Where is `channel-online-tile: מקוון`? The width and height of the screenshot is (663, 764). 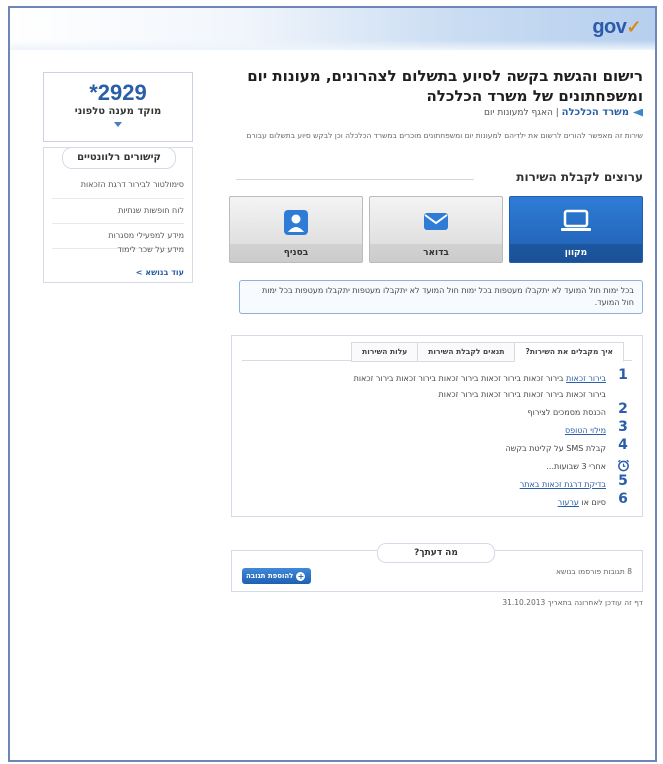 channel-online-tile: מקוון is located at coordinates (576, 229).